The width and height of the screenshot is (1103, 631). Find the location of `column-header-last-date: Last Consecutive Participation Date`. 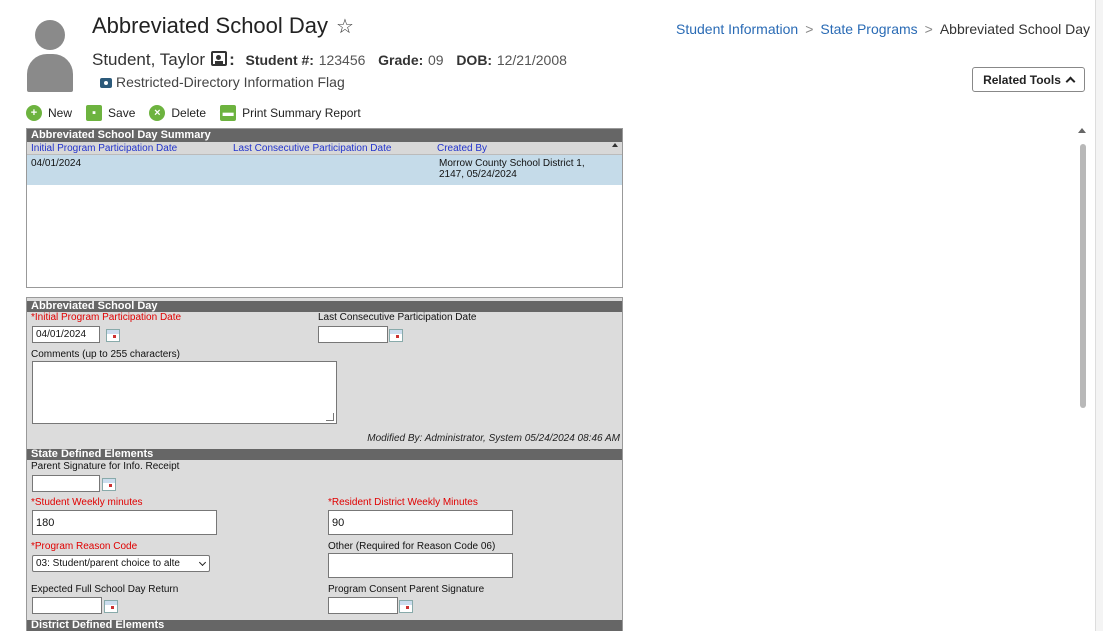

column-header-last-date: Last Consecutive Participation Date is located at coordinates (312, 148).